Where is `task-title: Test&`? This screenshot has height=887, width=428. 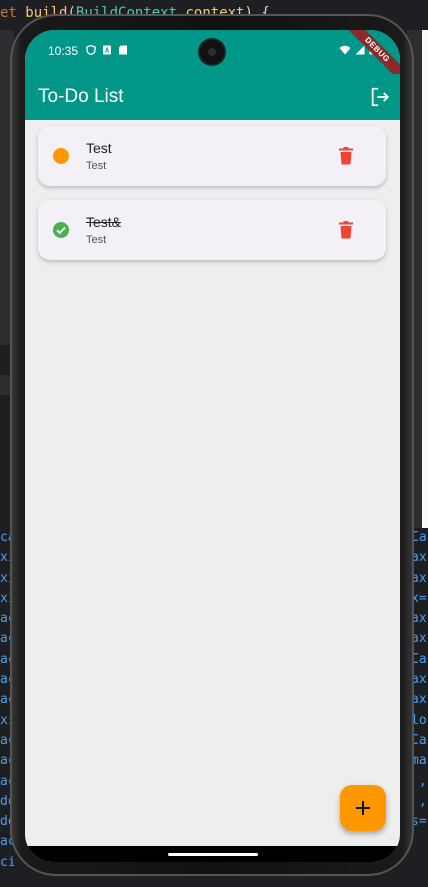
task-title: Test& is located at coordinates (104, 222).